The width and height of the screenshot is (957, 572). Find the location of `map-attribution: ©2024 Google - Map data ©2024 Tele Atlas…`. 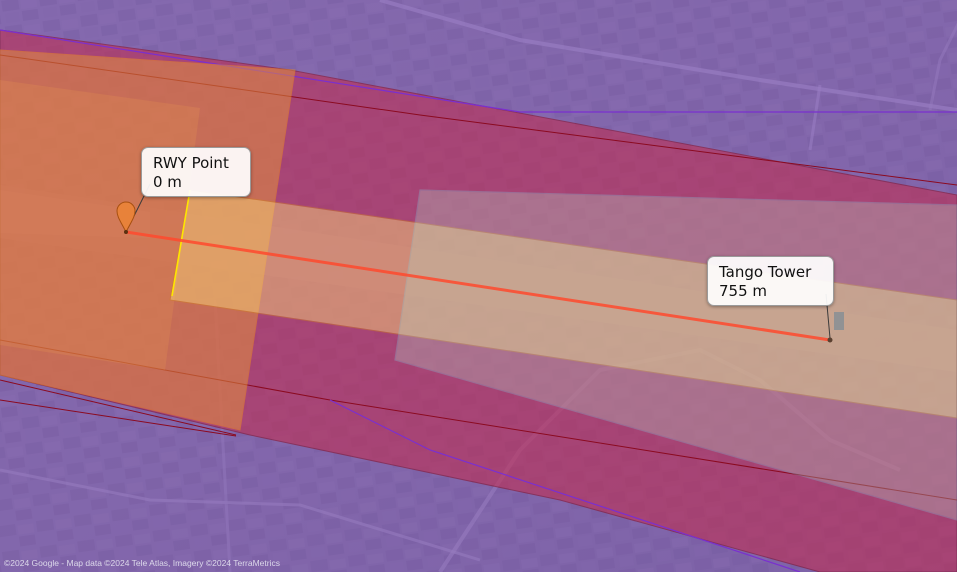

map-attribution: ©2024 Google - Map data ©2024 Tele Atlas… is located at coordinates (142, 563).